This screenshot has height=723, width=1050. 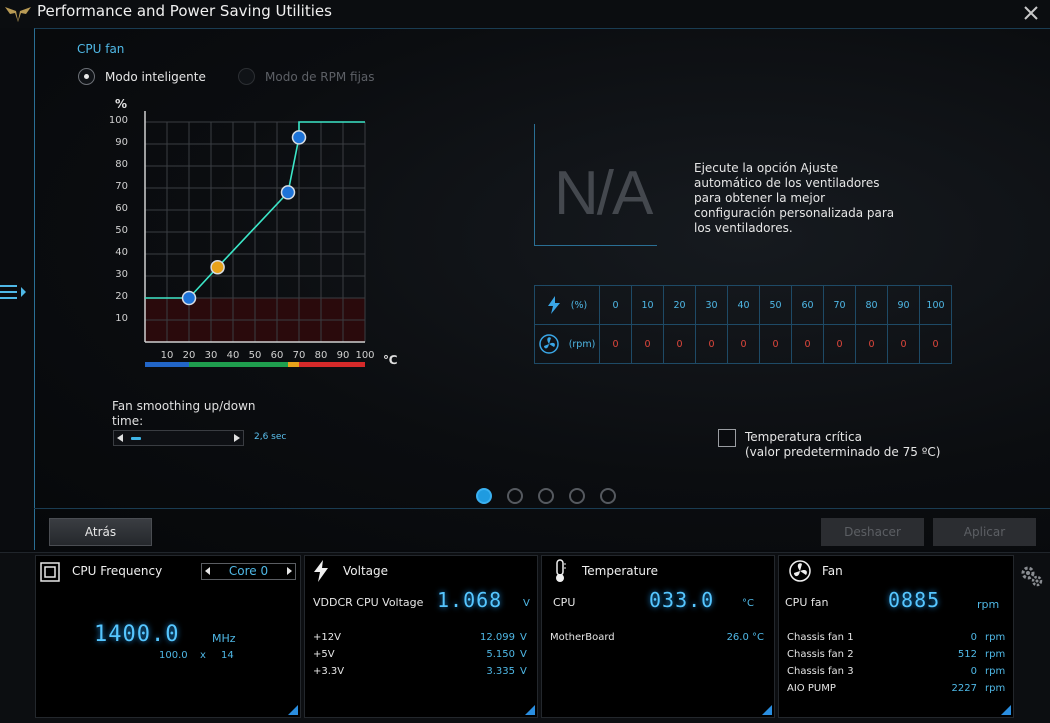 What do you see at coordinates (50, 572) in the screenshot?
I see `cpu-chip-icon` at bounding box center [50, 572].